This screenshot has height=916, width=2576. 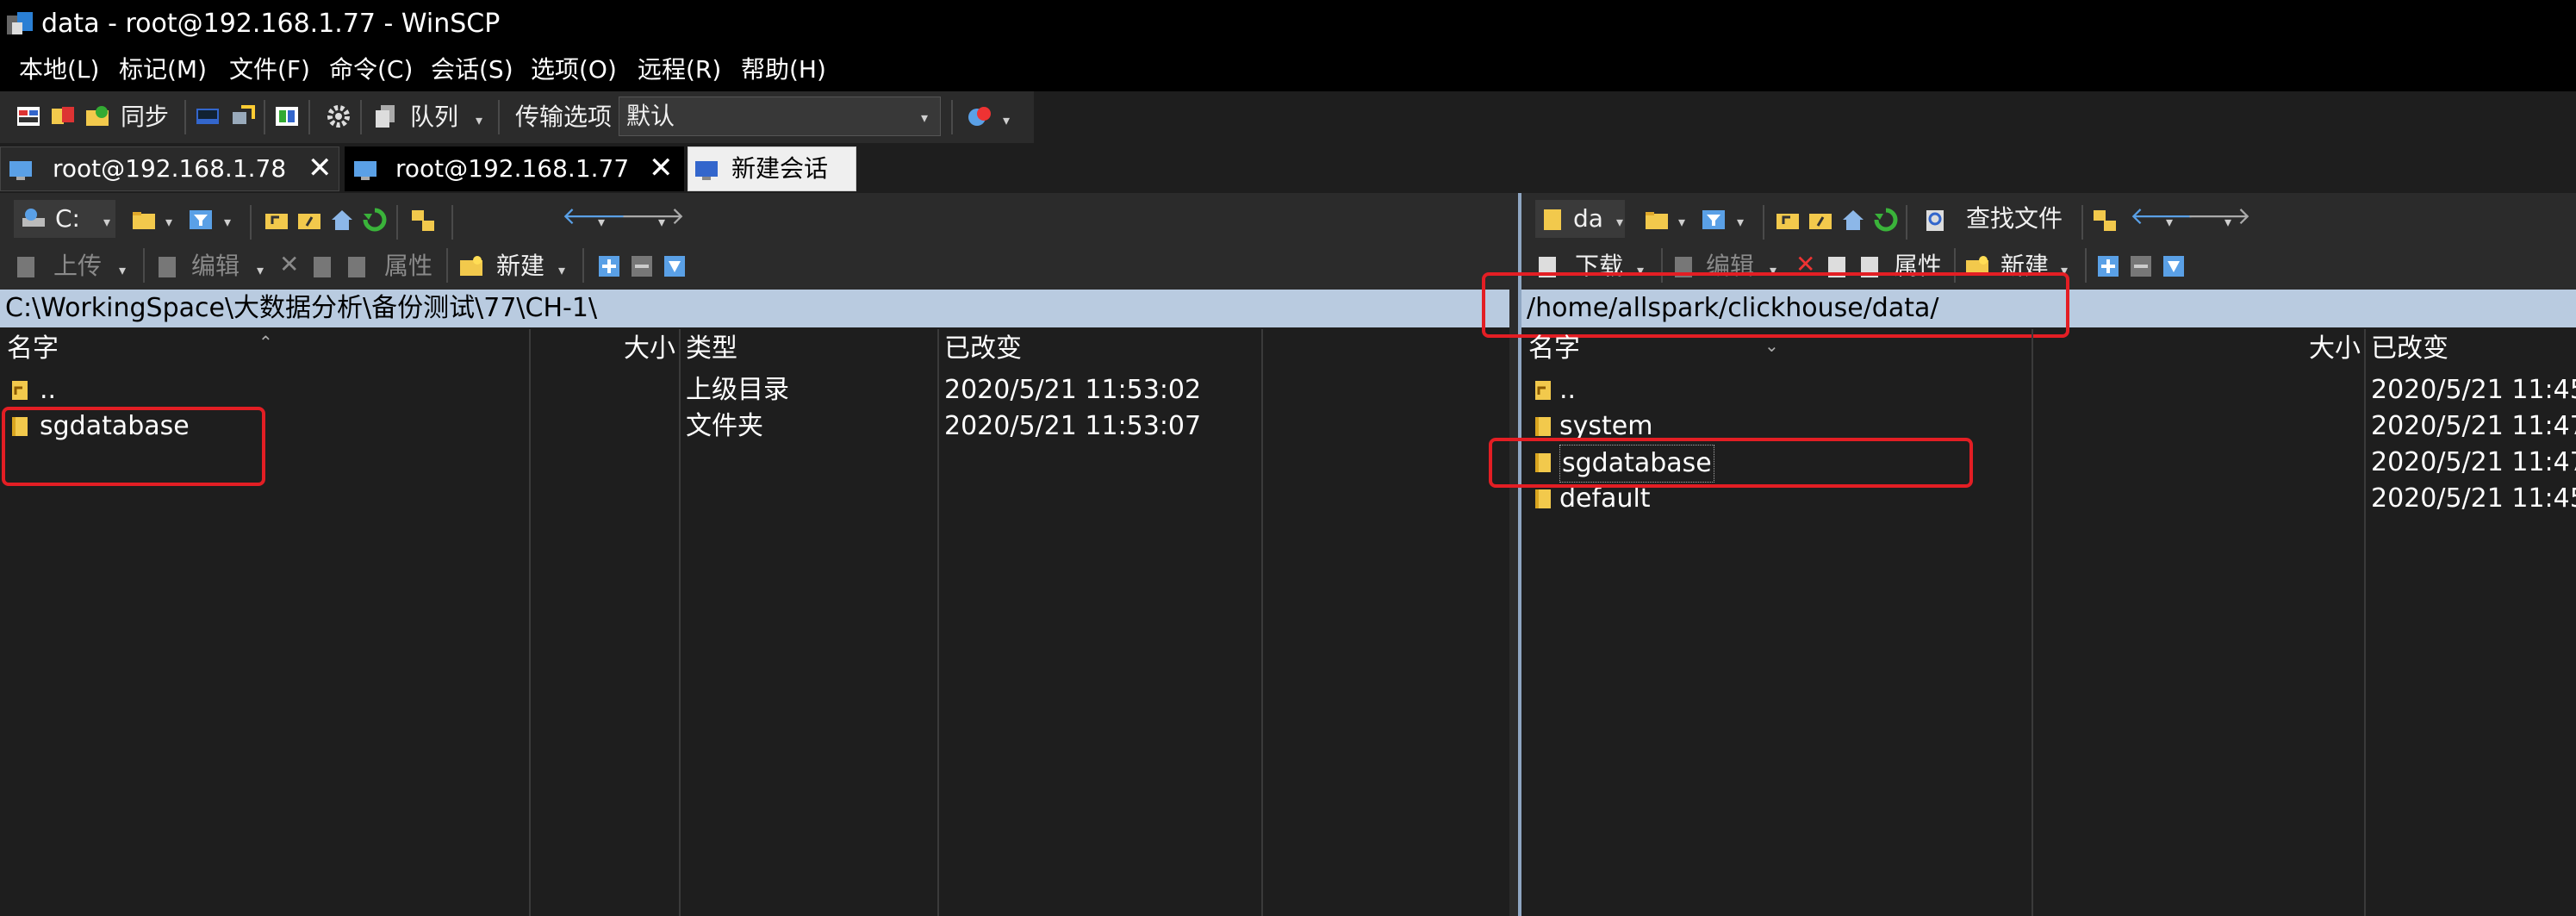 What do you see at coordinates (385, 116) in the screenshot?
I see `queue-icon` at bounding box center [385, 116].